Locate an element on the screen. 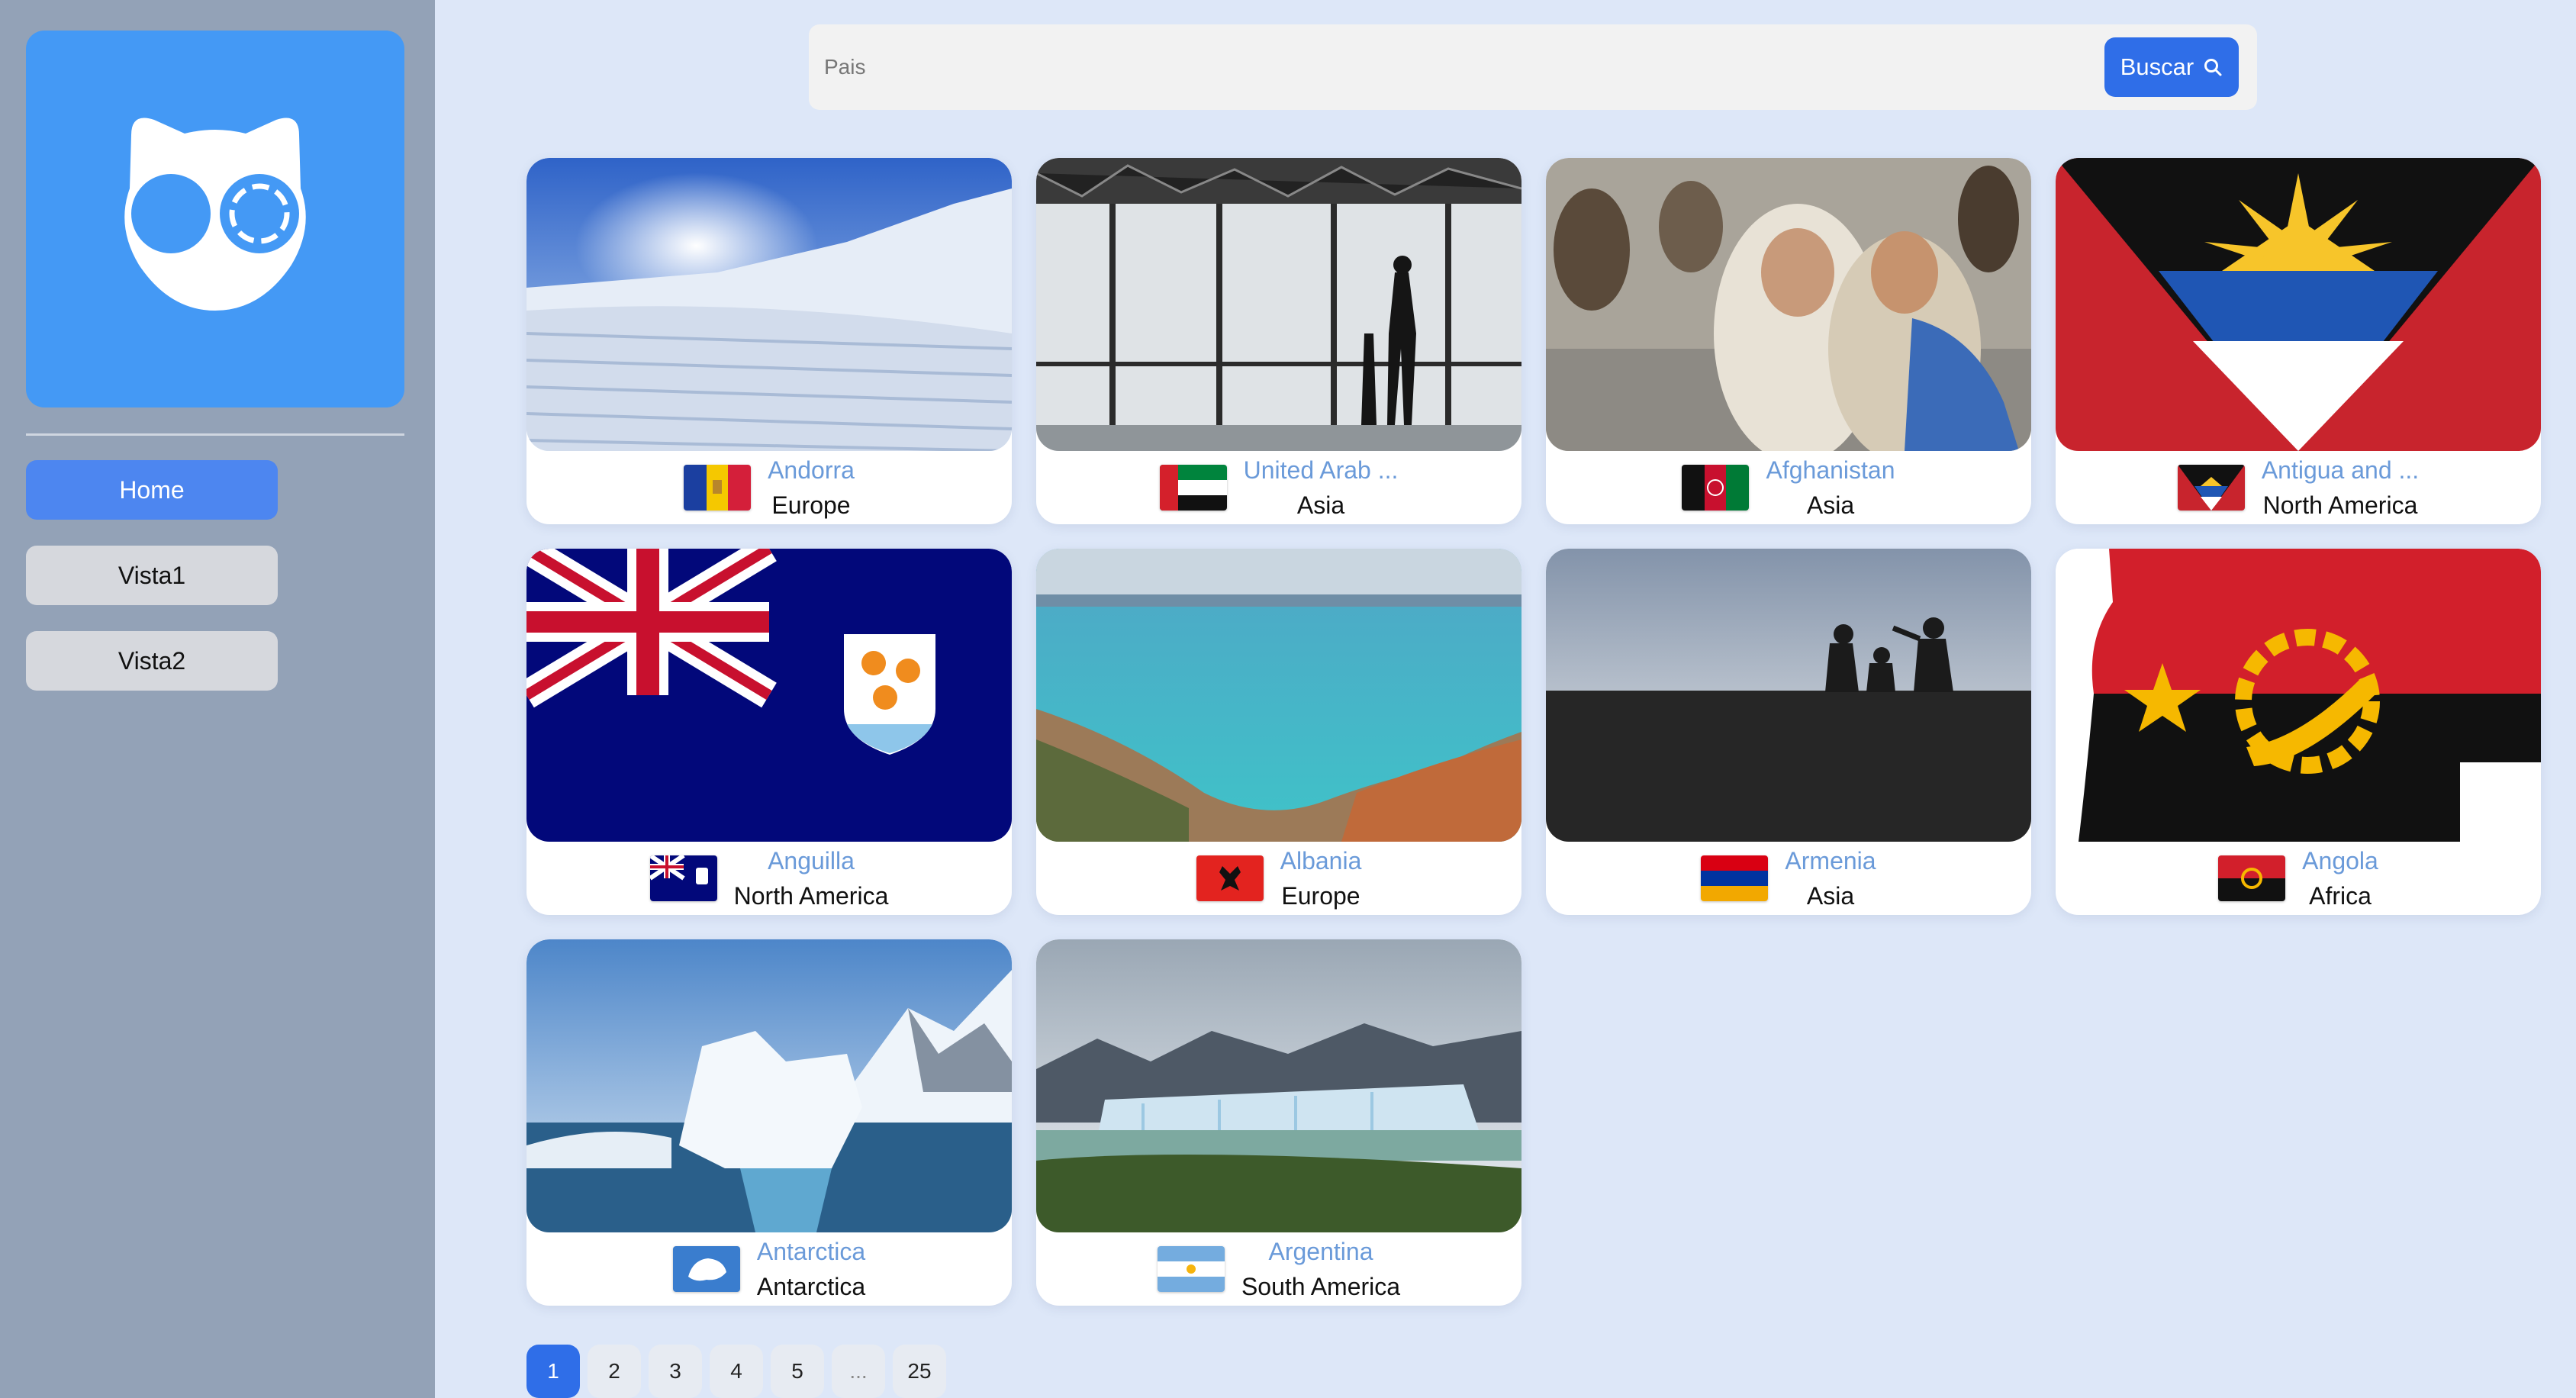  angola-map-flag-image is located at coordinates (2298, 695).